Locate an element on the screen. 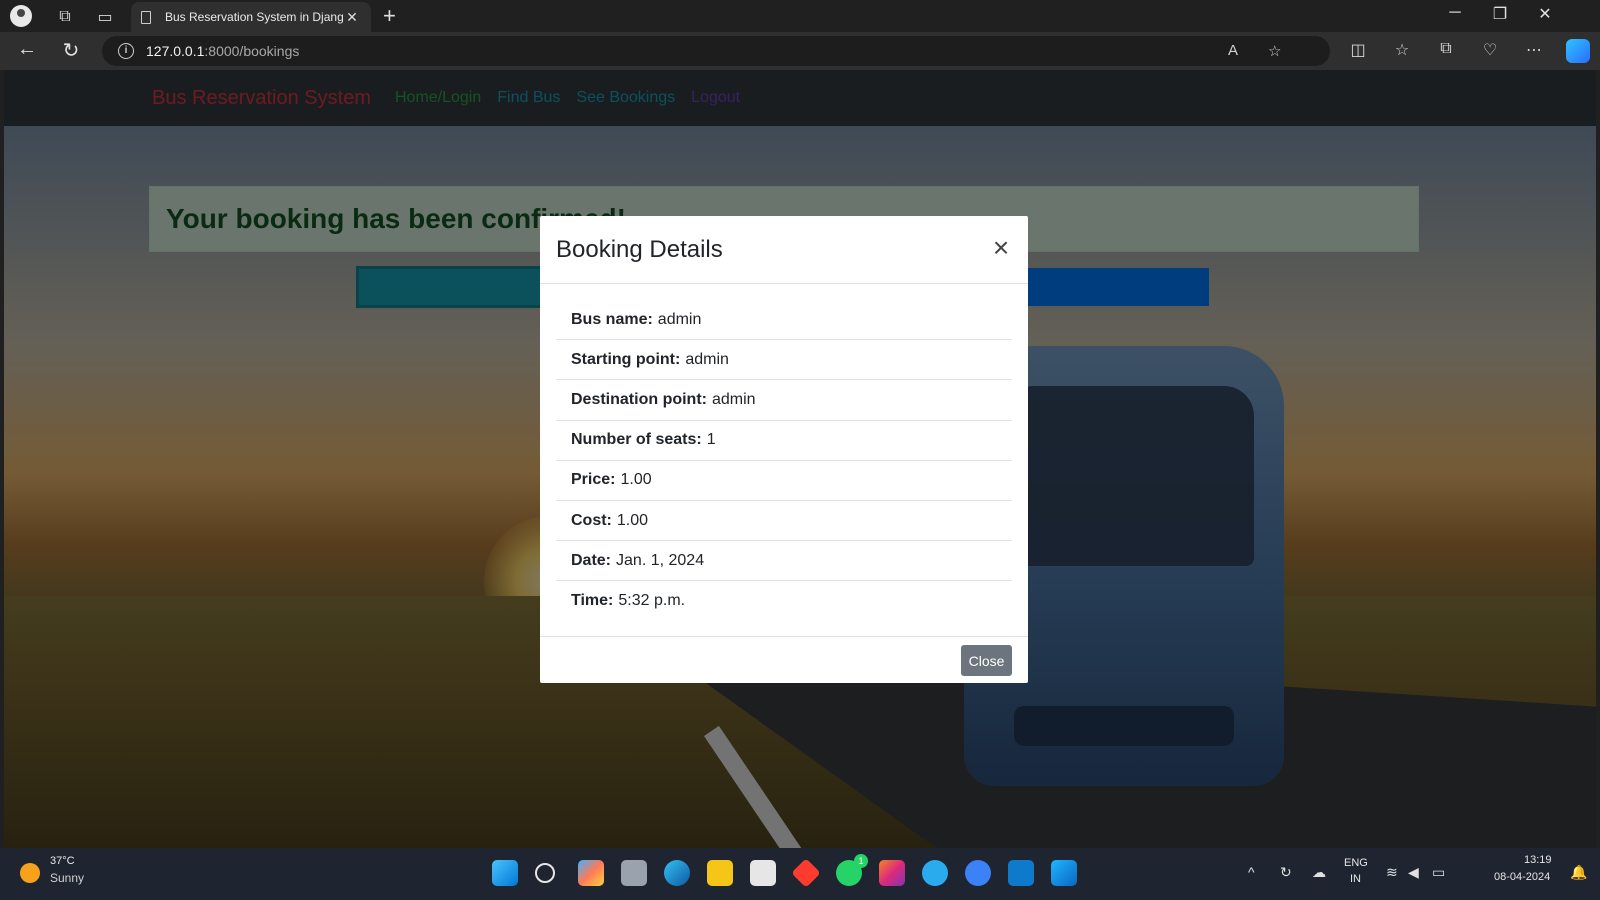 The height and width of the screenshot is (900, 1600). more-menu-icon: ⋯ is located at coordinates (1534, 50).